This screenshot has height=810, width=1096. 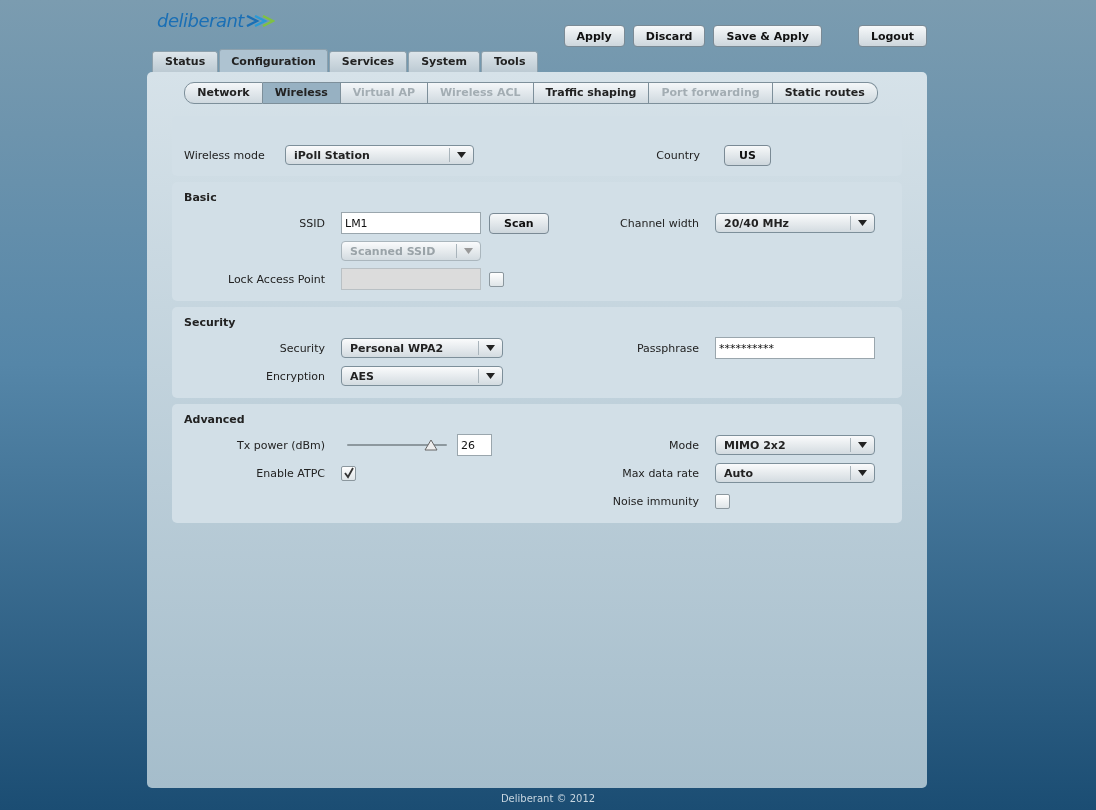 What do you see at coordinates (591, 93) in the screenshot?
I see `subtab: Traffic shaping` at bounding box center [591, 93].